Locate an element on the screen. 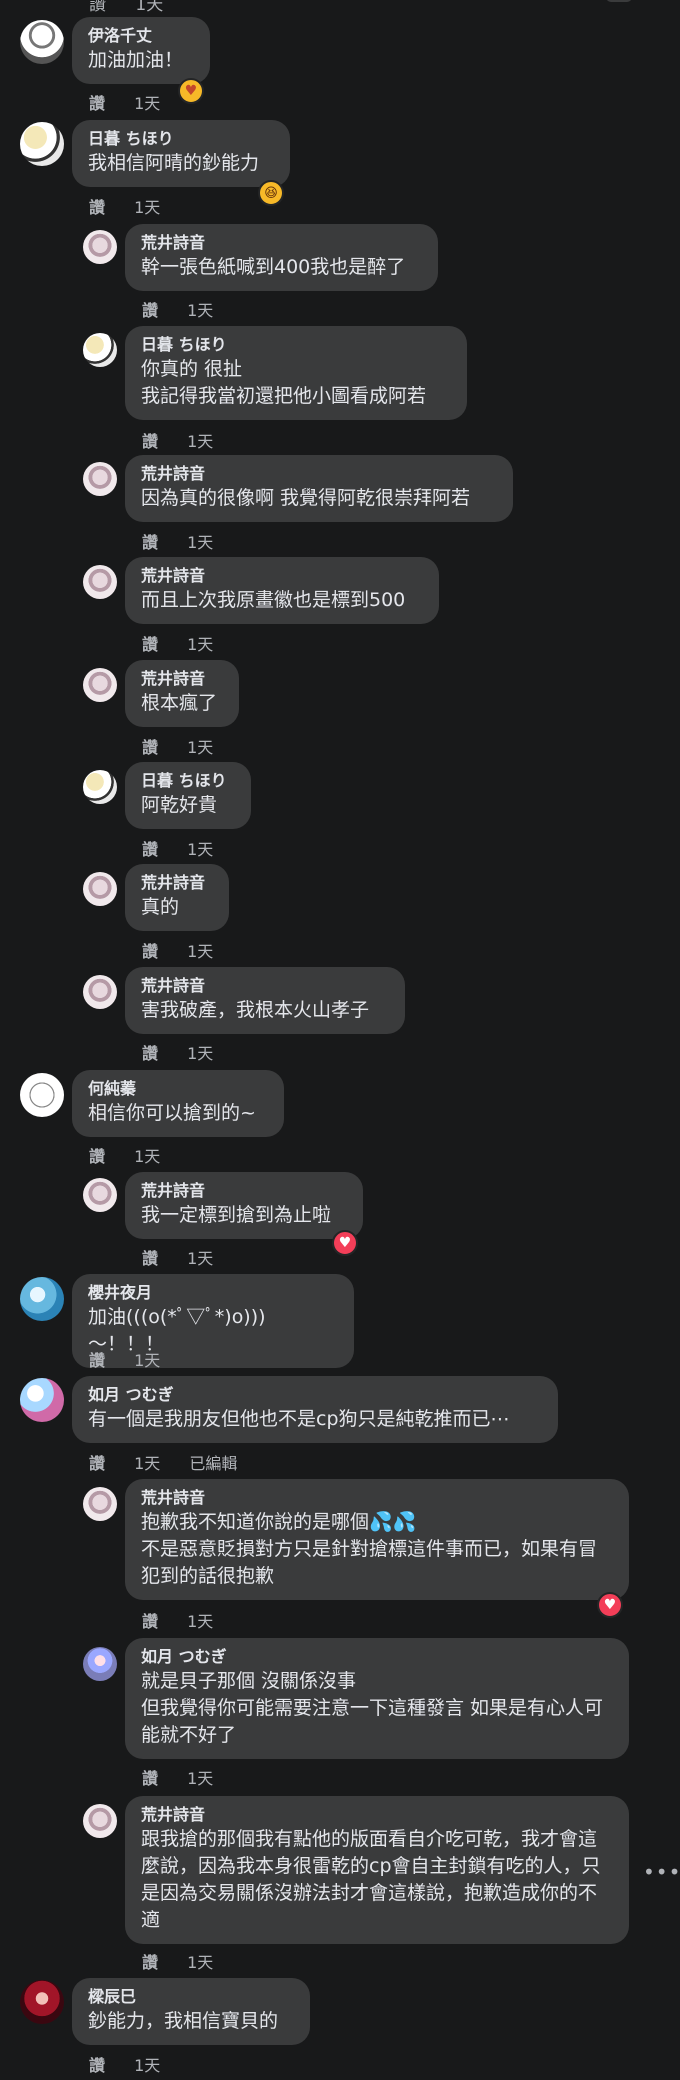 The width and height of the screenshot is (680, 2080). comment-text: 相信你可以搶到的~ is located at coordinates (172, 1113).